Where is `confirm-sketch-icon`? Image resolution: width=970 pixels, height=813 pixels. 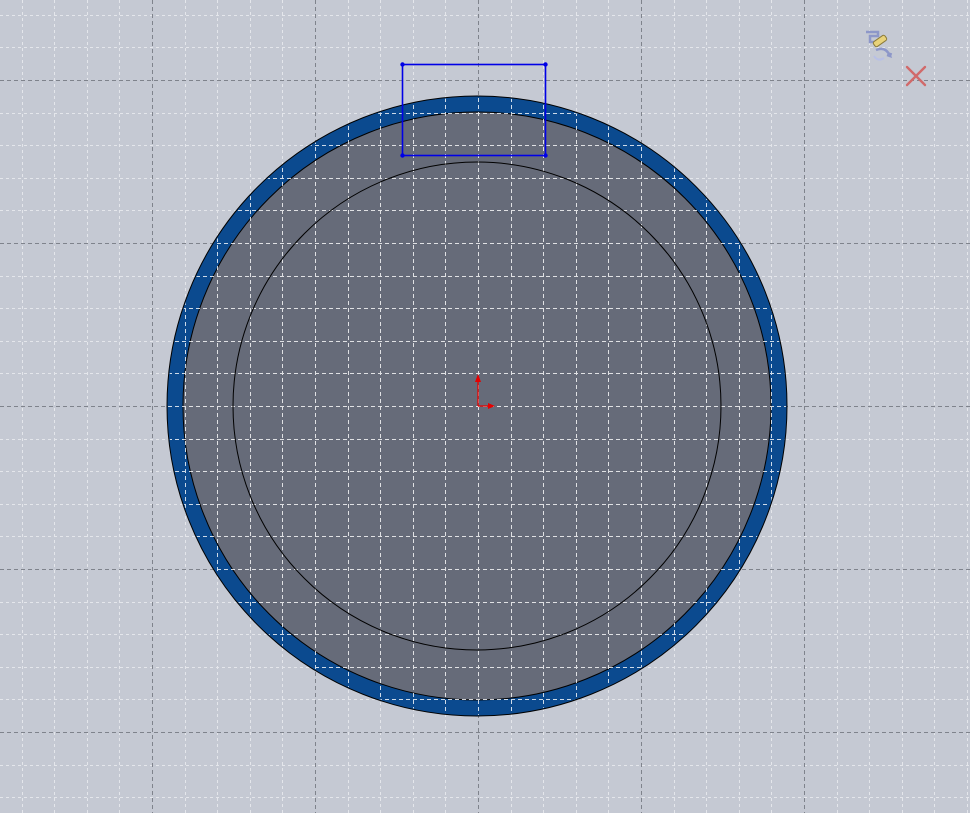
confirm-sketch-icon is located at coordinates (880, 48).